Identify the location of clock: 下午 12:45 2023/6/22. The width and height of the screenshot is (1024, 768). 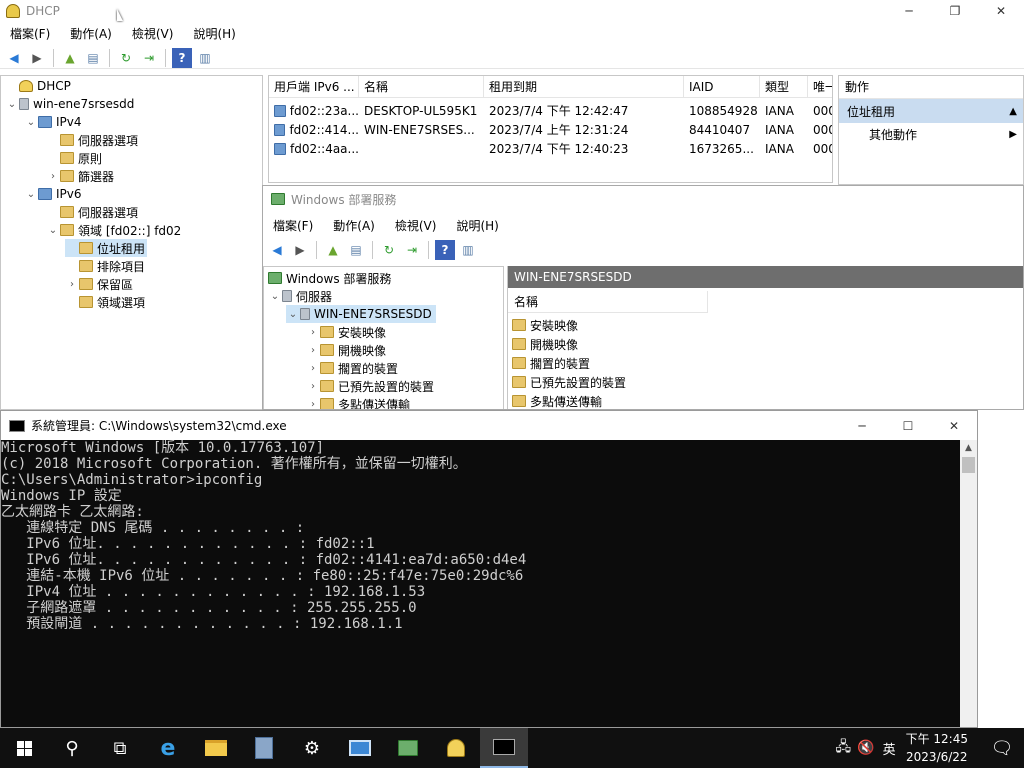
(937, 748).